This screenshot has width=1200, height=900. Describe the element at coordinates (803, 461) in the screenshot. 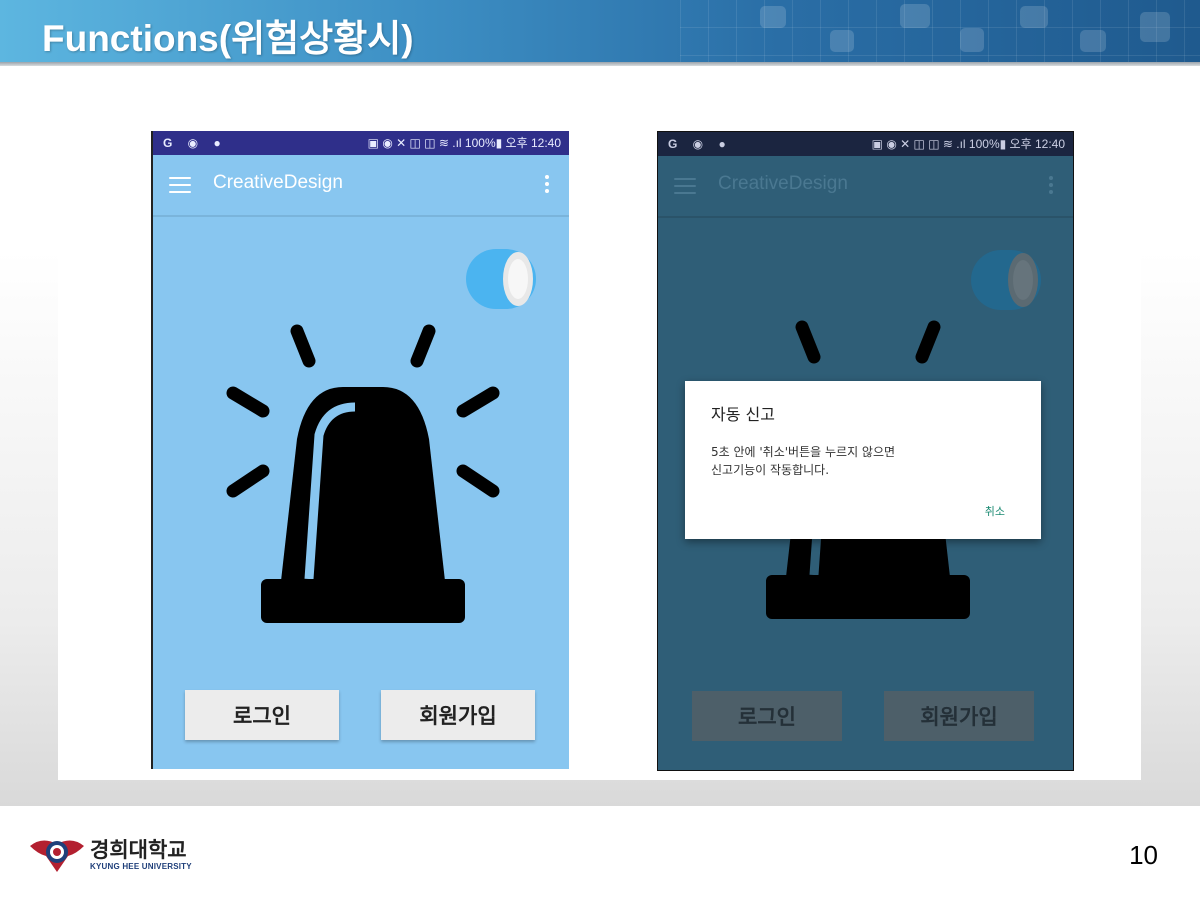

I see `dialog-message: 5초 안에 '취소'버튼을 누르지 않으면 신고기능이 작동합니다.` at that location.